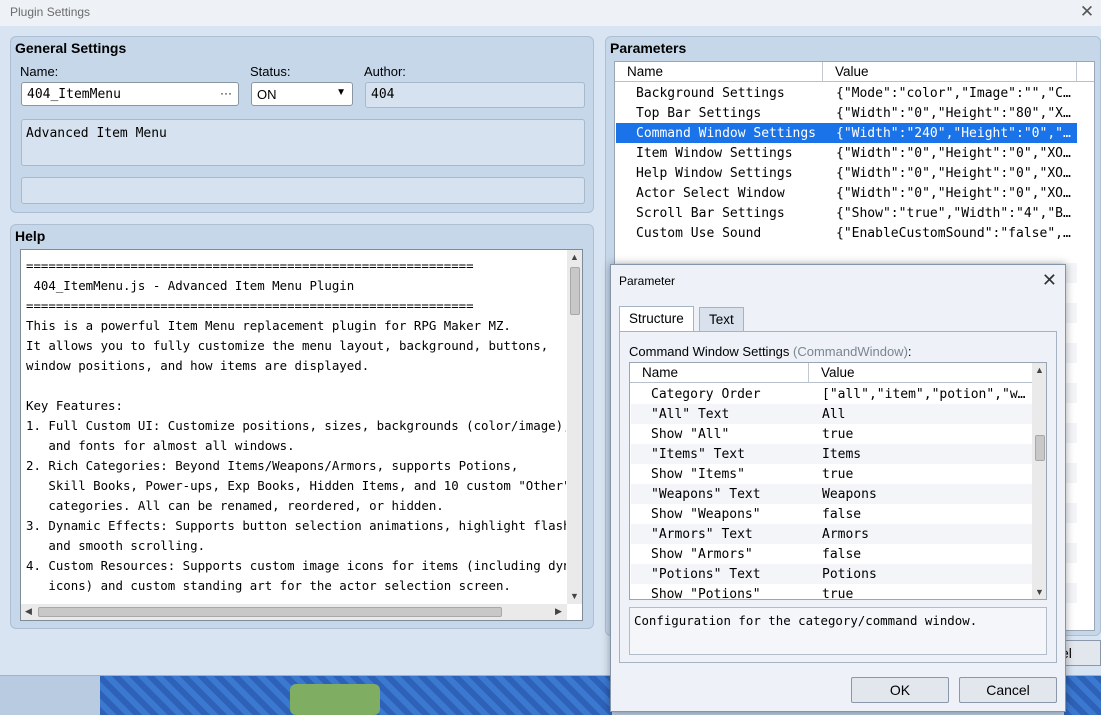  Describe the element at coordinates (842, 514) in the screenshot. I see `field-value: false` at that location.